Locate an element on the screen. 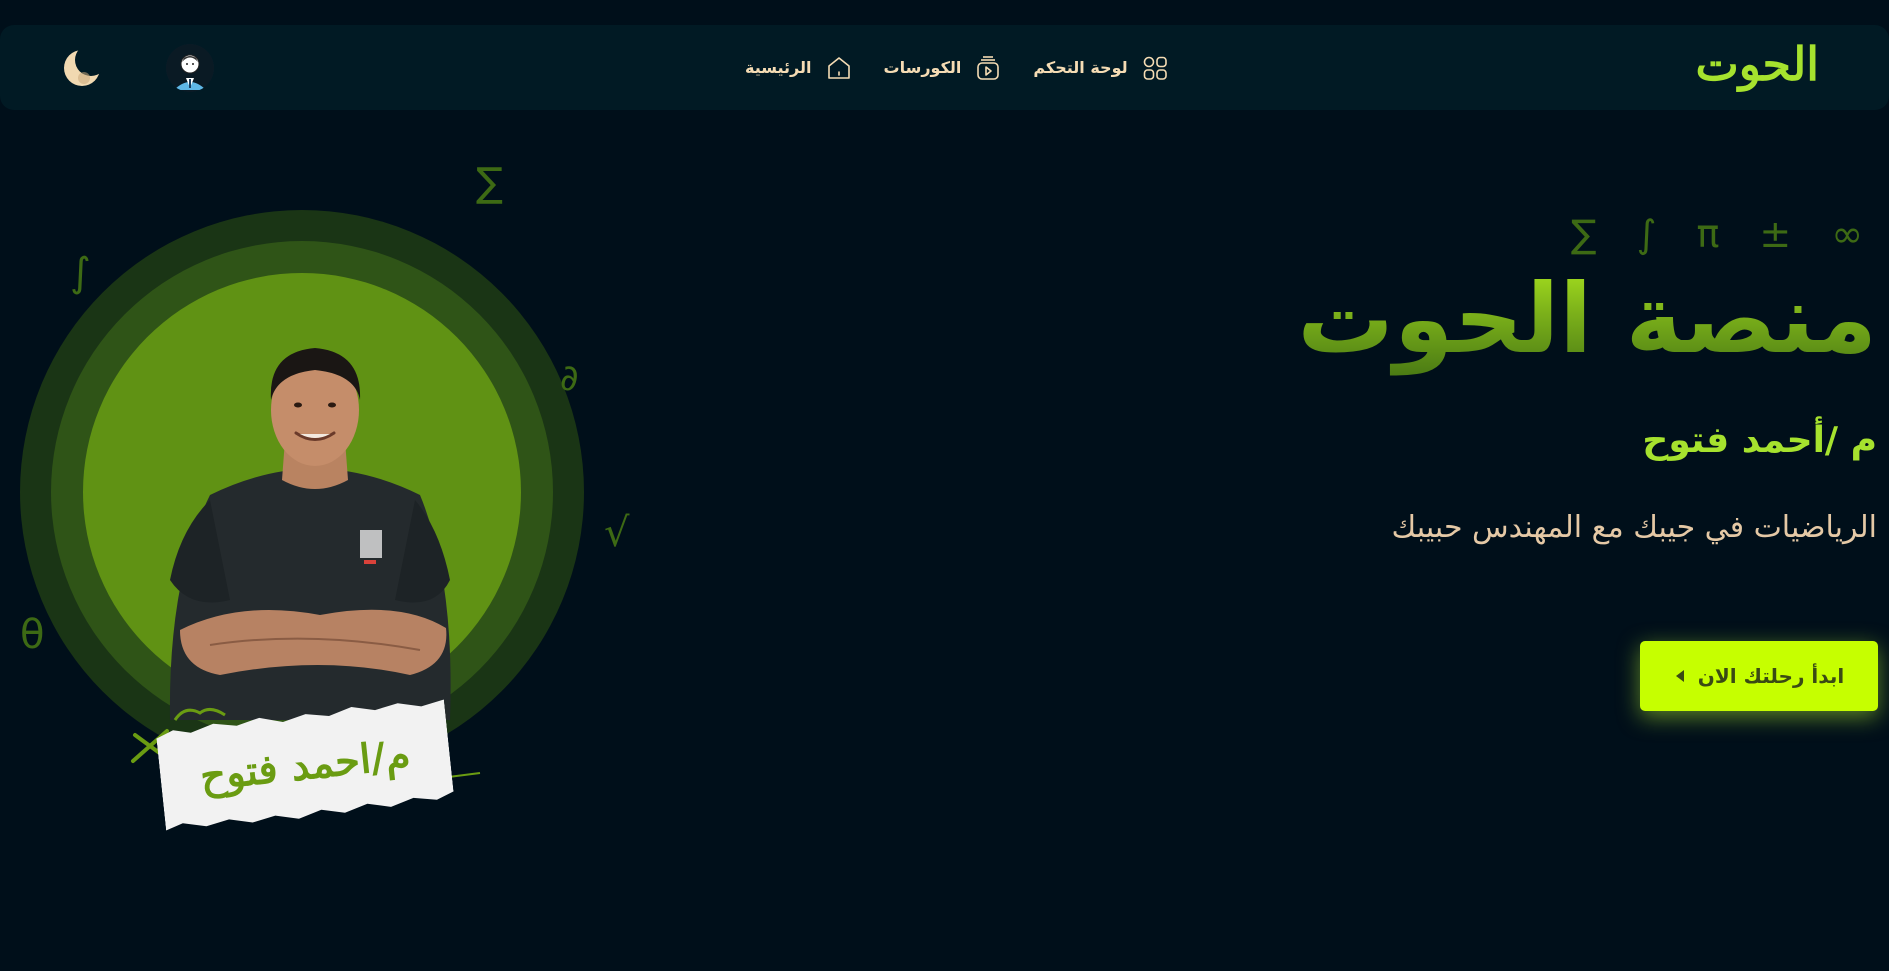  floating-sigma-symbol: ∑ is located at coordinates (489, 183).